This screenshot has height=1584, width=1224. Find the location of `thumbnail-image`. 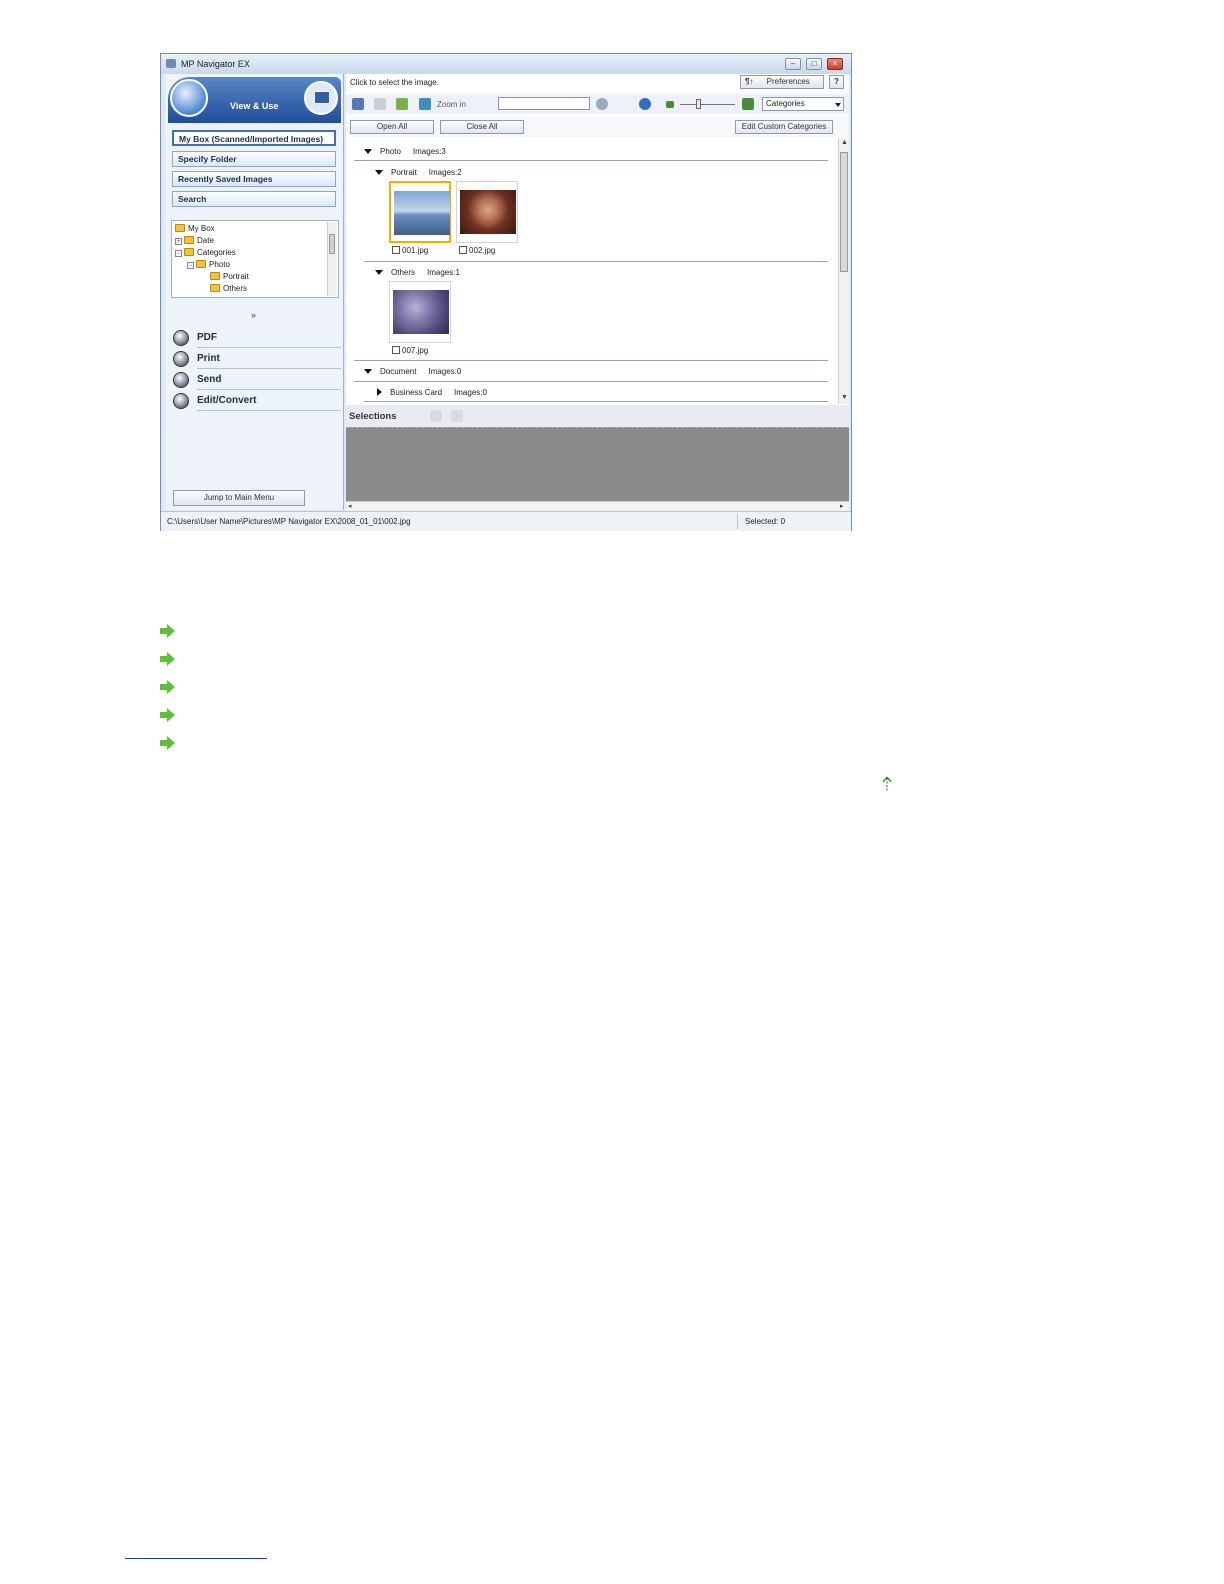

thumbnail-image is located at coordinates (421, 312).